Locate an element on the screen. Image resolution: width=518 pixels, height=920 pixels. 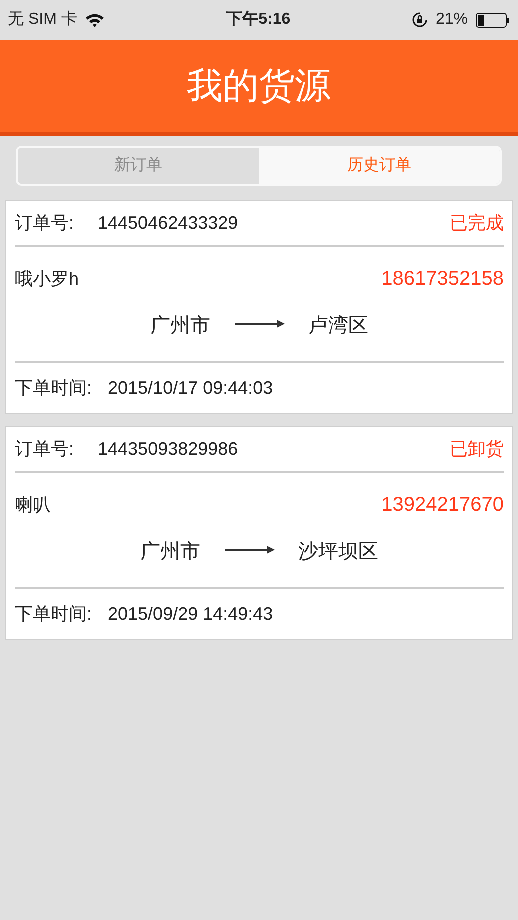
page-title: 我的货源 is located at coordinates (259, 86).